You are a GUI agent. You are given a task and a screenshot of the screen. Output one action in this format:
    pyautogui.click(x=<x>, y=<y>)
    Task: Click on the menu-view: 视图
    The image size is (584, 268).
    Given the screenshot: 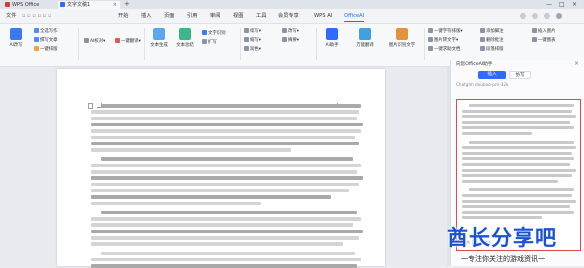 What is the action you would take?
    pyautogui.click(x=238, y=16)
    